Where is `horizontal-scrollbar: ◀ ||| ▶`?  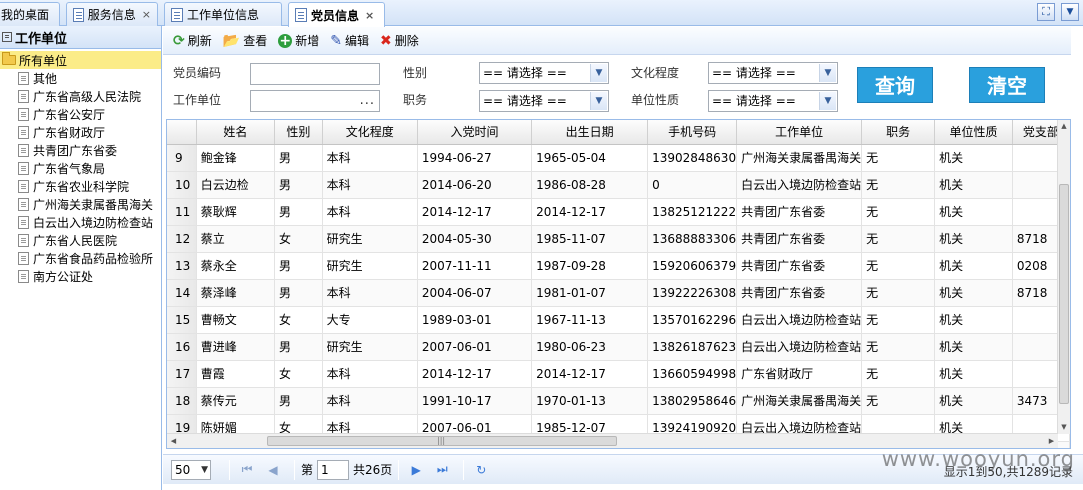 horizontal-scrollbar: ◀ ||| ▶ is located at coordinates (612, 440).